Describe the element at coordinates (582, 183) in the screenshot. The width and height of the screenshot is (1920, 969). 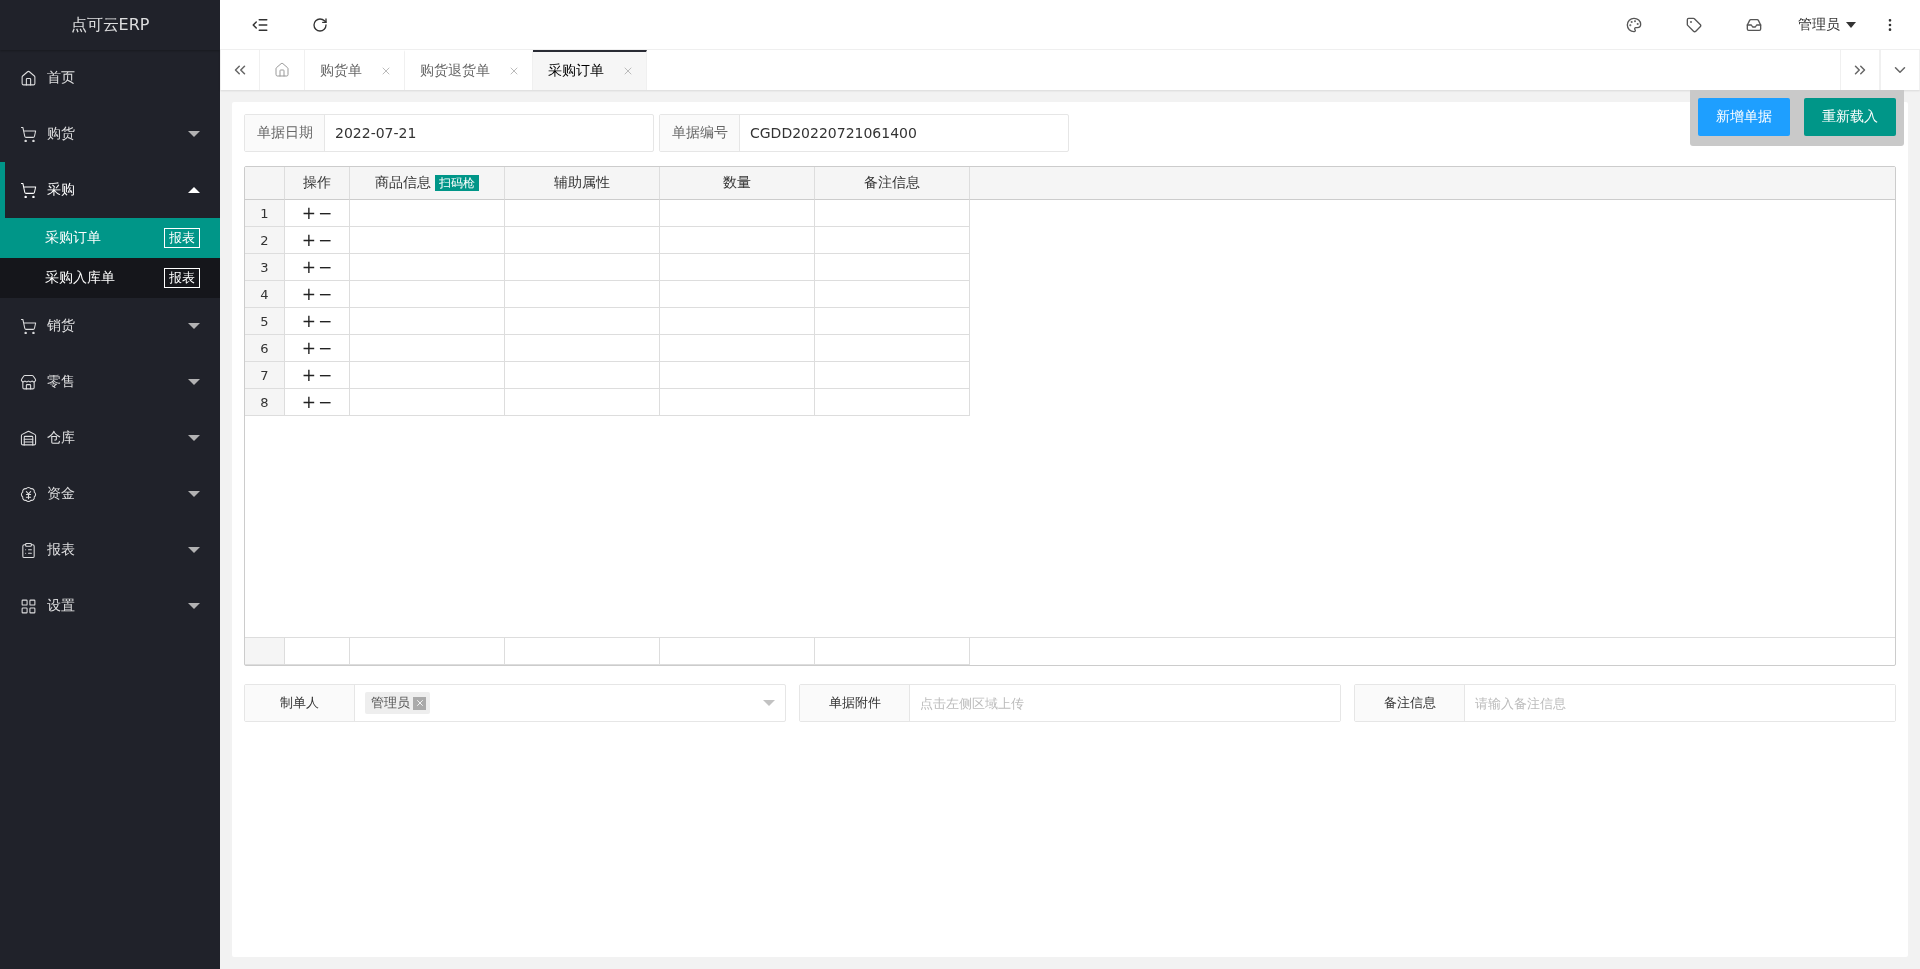
I see `header-cell: 辅助属性` at that location.